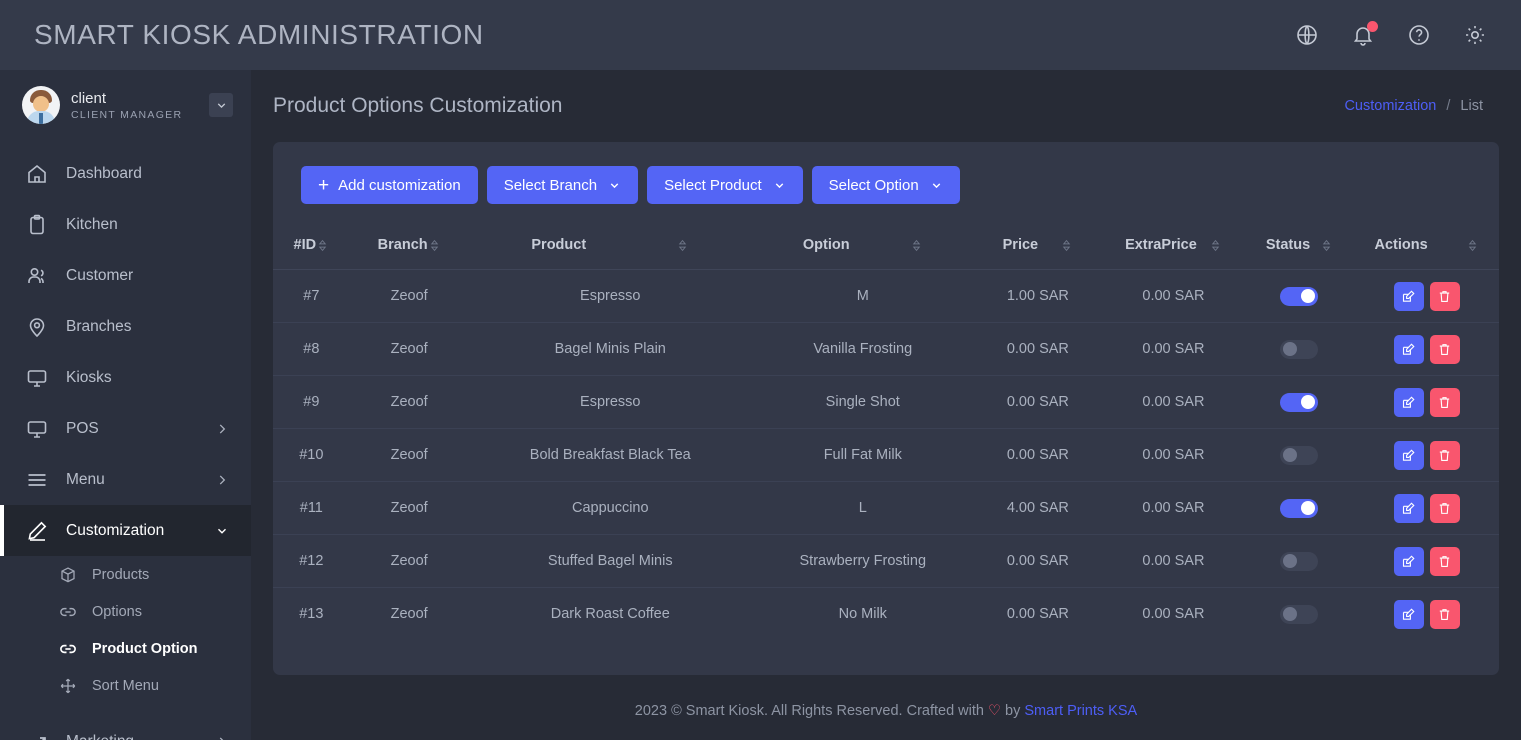 The image size is (1521, 740). What do you see at coordinates (37, 174) in the screenshot?
I see `home-icon` at bounding box center [37, 174].